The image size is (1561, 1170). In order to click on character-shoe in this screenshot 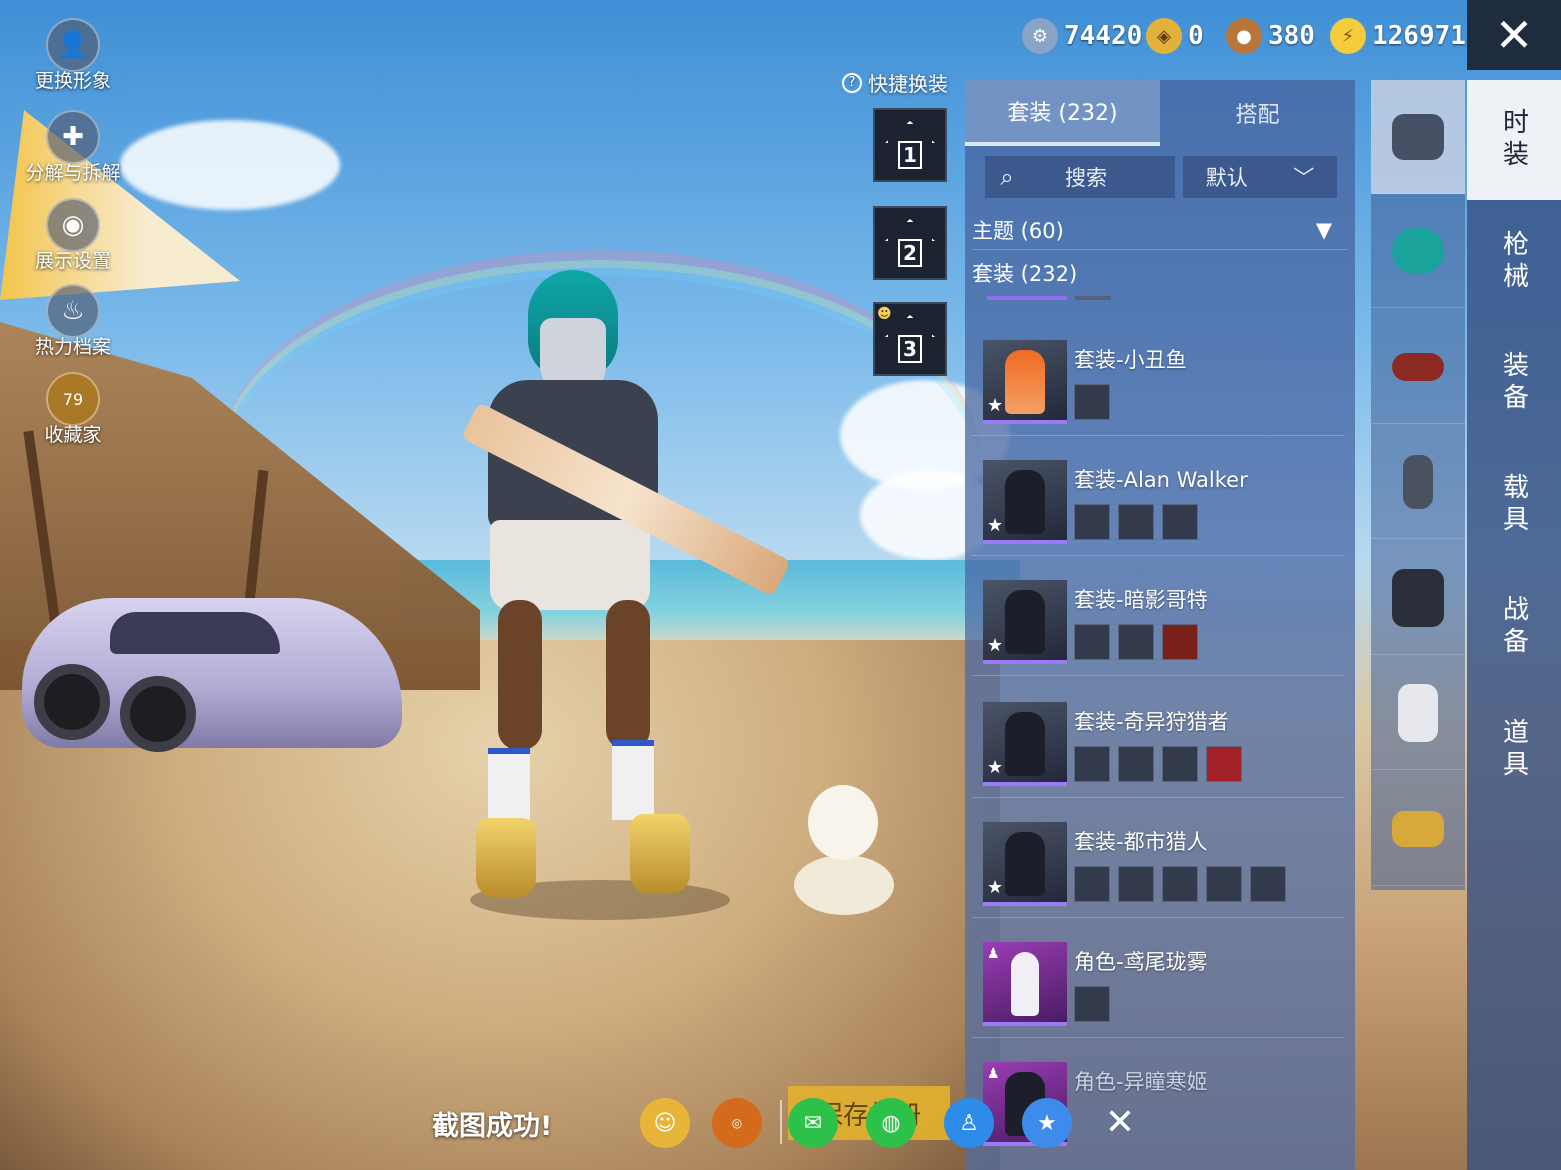, I will do `click(660, 854)`.